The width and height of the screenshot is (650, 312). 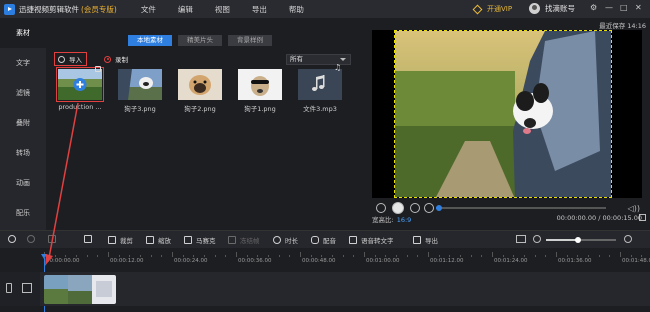 What do you see at coordinates (200, 109) in the screenshot?
I see `media-item-name: 狗子2.png` at bounding box center [200, 109].